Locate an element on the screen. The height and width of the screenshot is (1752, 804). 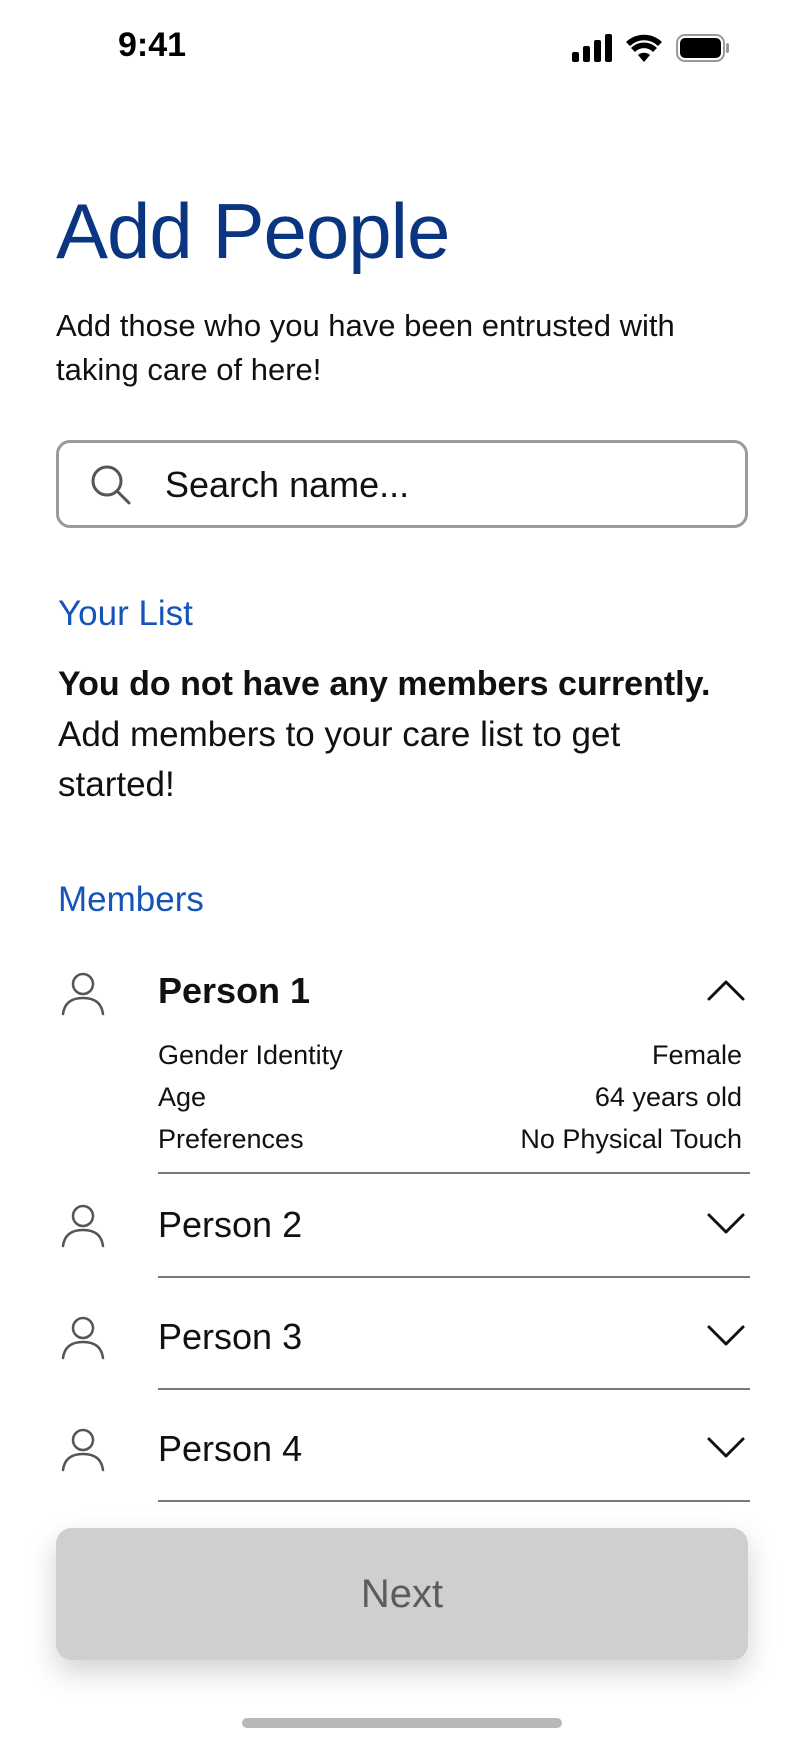
empty-state-title: You do not have any members currently. is located at coordinates (384, 684).